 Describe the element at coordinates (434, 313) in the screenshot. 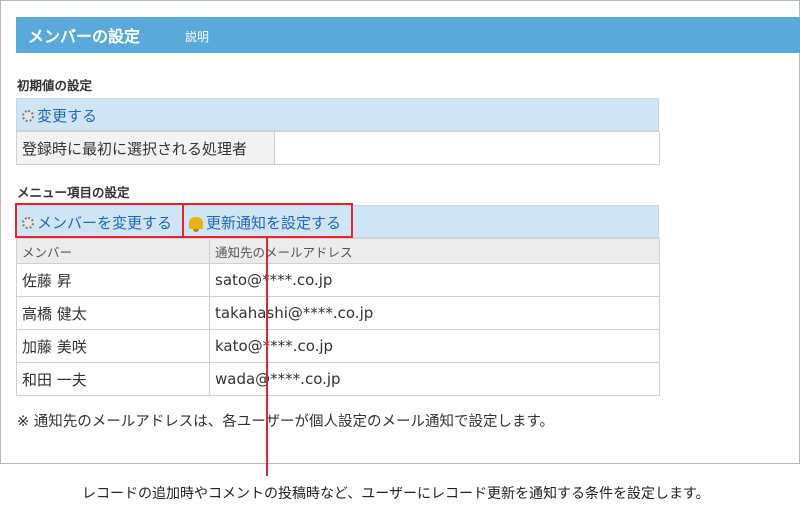

I see `member-email: takahashi@****.co.jp` at that location.